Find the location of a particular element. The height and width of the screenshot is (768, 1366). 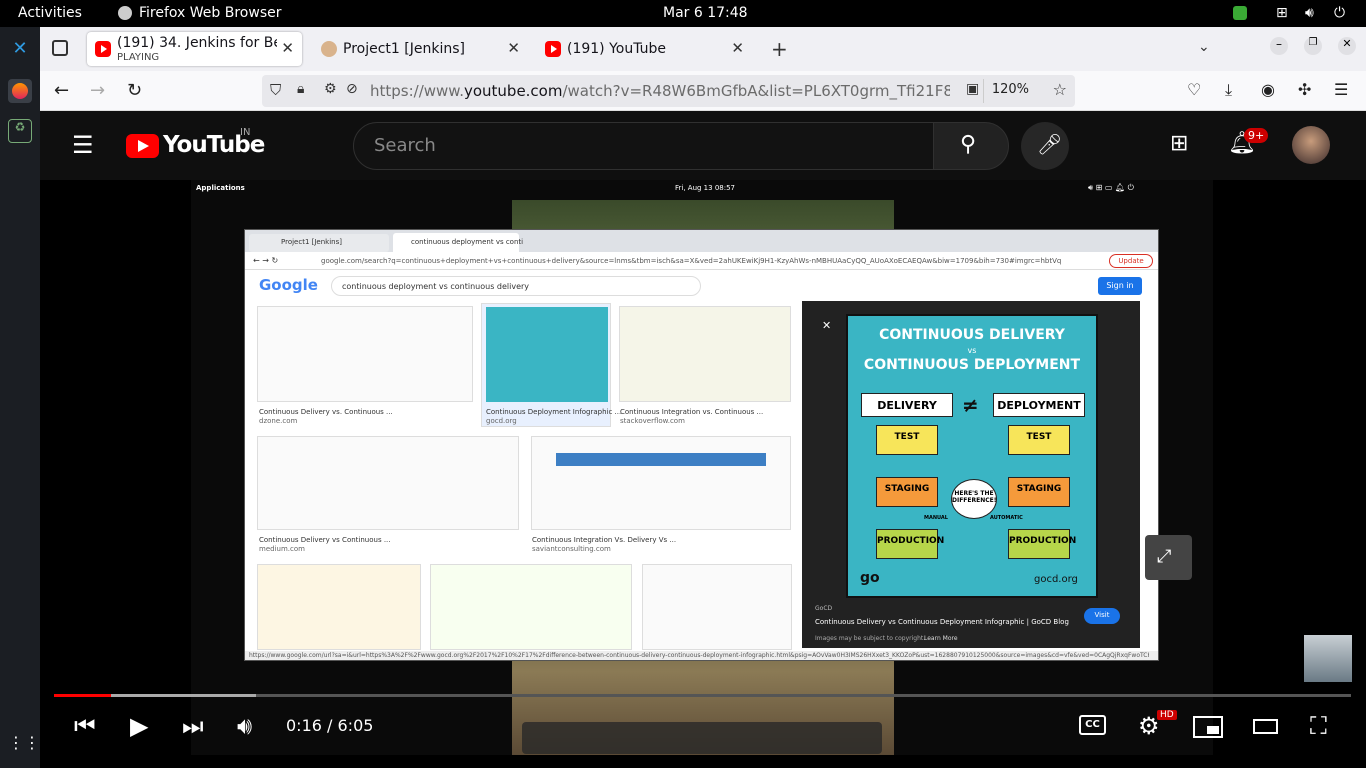

pocket-icon: ♡ is located at coordinates (1194, 89).